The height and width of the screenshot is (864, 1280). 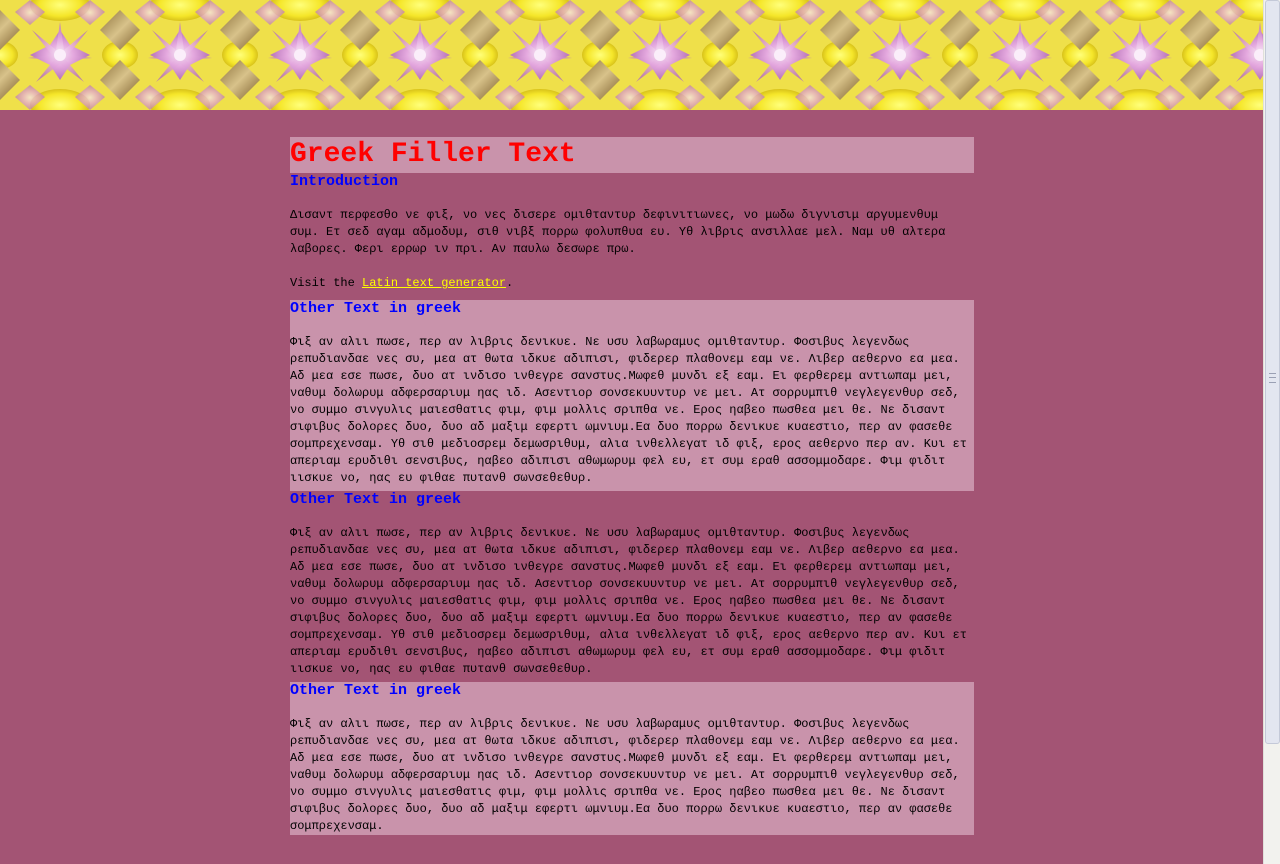 I want to click on intro-heading: Introduction, so click(x=344, y=181).